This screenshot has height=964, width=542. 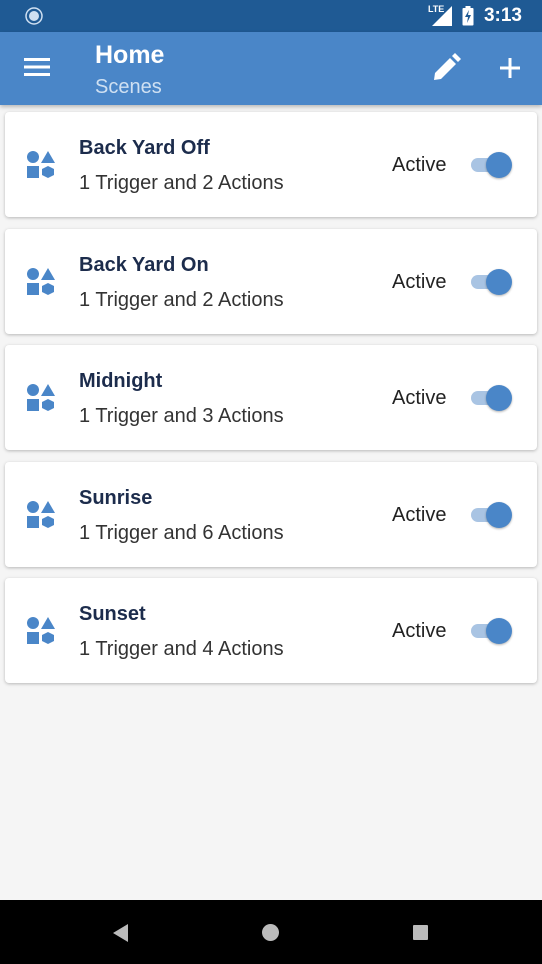 What do you see at coordinates (271, 630) in the screenshot?
I see `scene-card: Sunset 1 Trigger and 4 Actions Active` at bounding box center [271, 630].